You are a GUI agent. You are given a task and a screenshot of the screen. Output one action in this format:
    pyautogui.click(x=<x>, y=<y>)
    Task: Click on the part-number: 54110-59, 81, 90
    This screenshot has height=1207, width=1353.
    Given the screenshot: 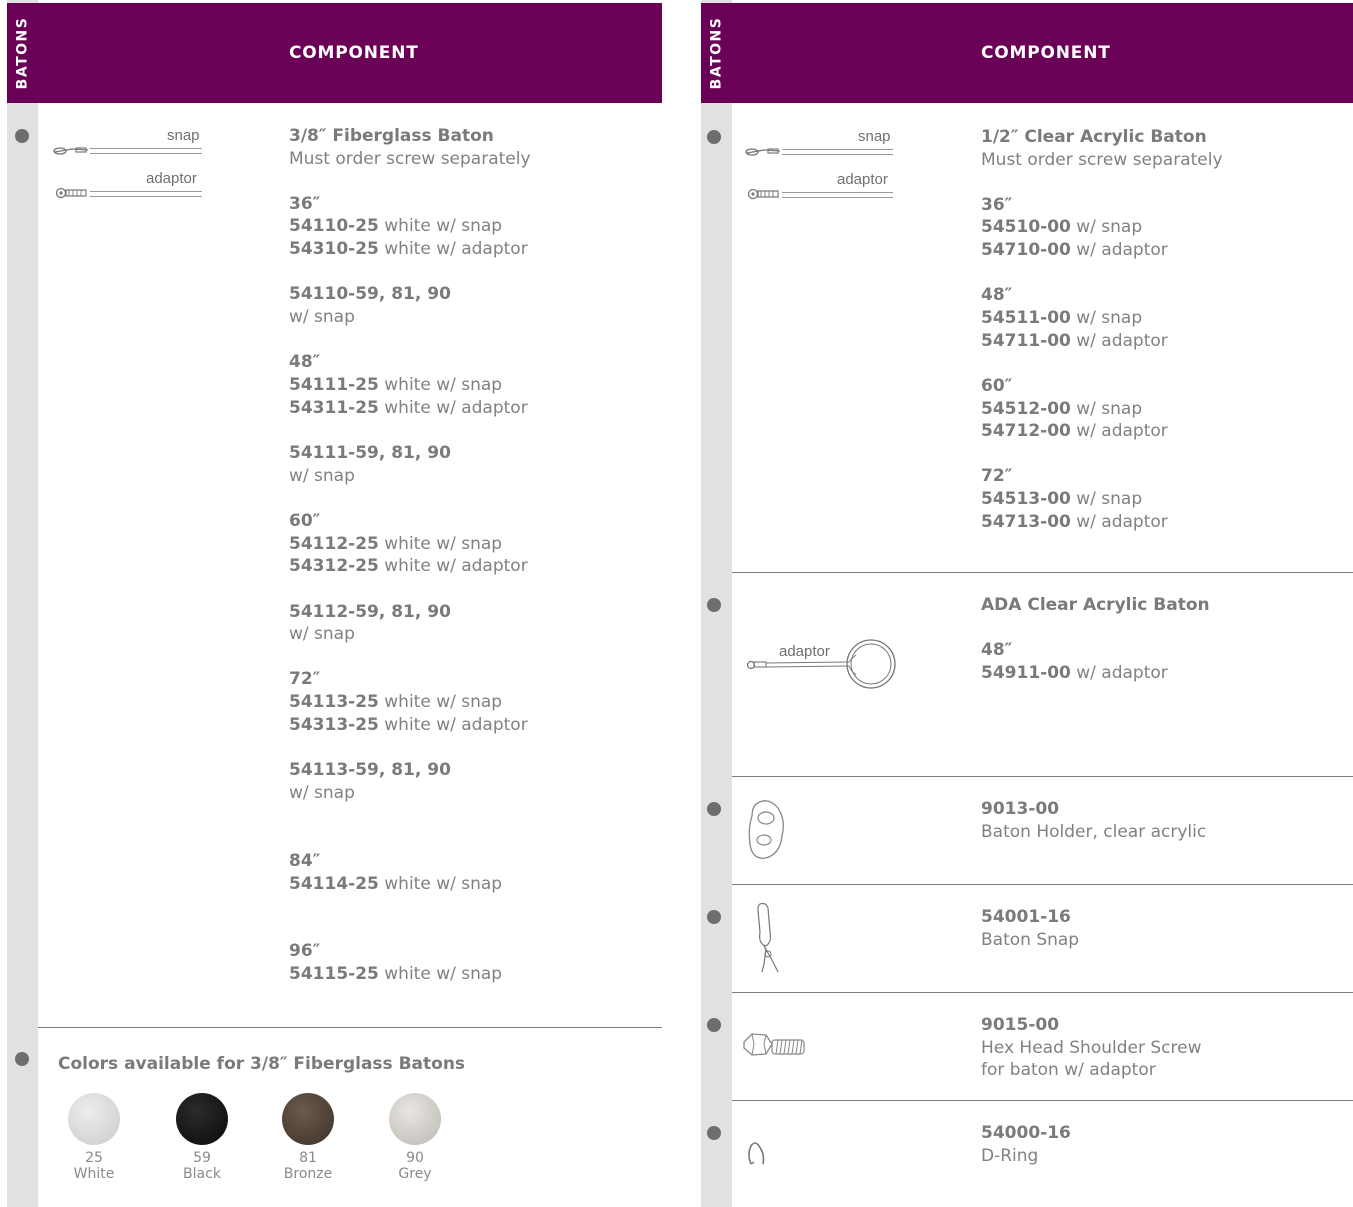 What is the action you would take?
    pyautogui.click(x=370, y=294)
    